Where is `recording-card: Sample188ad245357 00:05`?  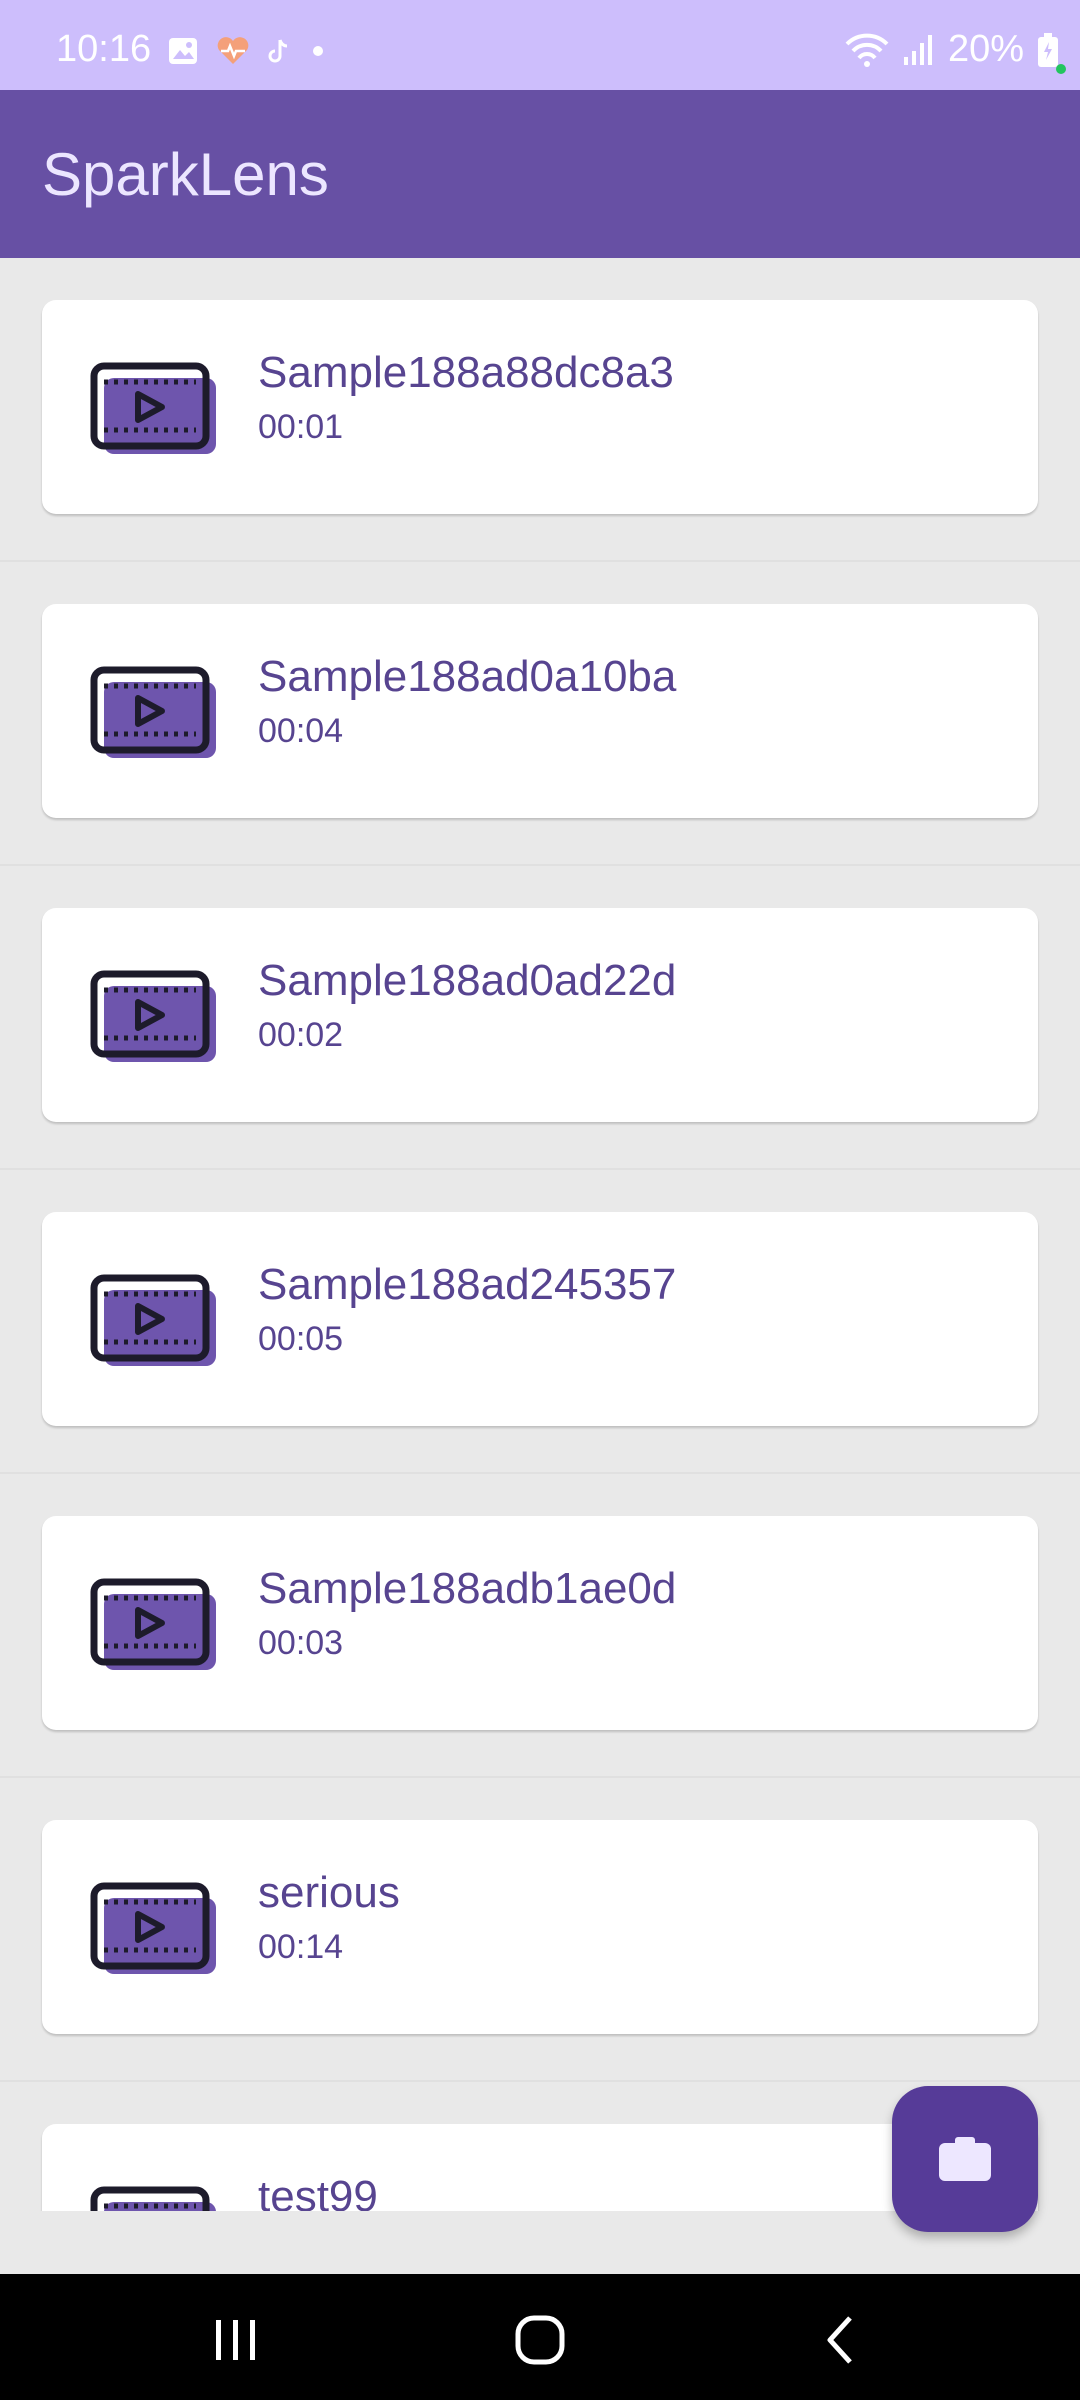 recording-card: Sample188ad245357 00:05 is located at coordinates (540, 1319).